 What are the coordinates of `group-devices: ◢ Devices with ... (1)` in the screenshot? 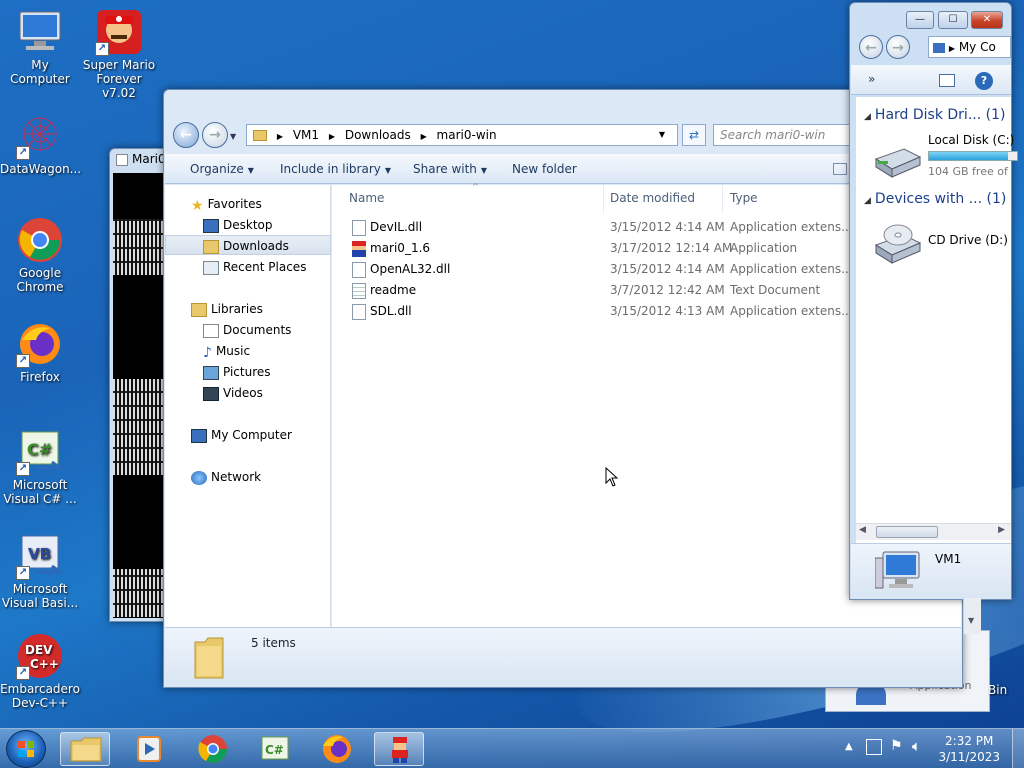 It's located at (935, 199).